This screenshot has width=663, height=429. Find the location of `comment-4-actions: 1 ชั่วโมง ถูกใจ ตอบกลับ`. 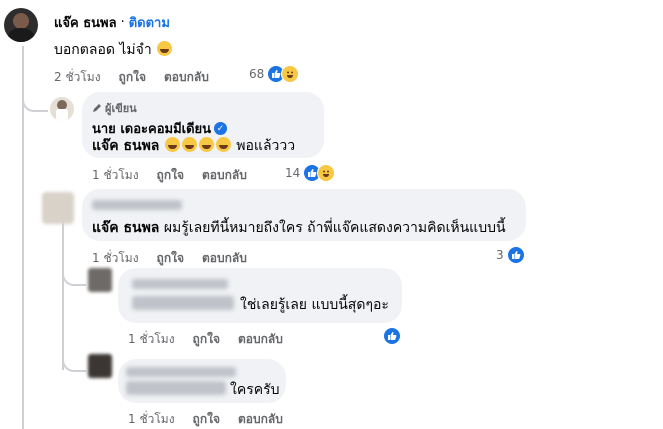

comment-4-actions: 1 ชั่วโมง ถูกใจ ตอบกลับ is located at coordinates (205, 339).